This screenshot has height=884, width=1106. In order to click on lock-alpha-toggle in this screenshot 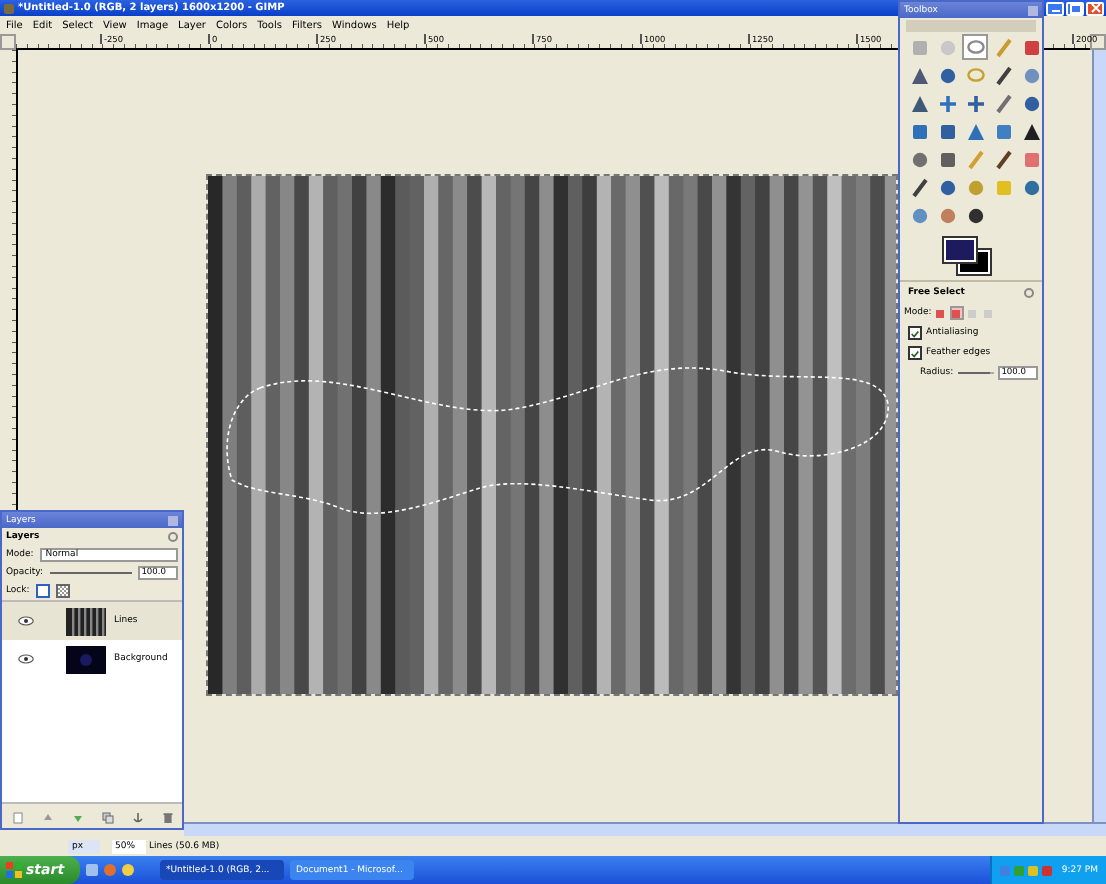, I will do `click(62, 590)`.